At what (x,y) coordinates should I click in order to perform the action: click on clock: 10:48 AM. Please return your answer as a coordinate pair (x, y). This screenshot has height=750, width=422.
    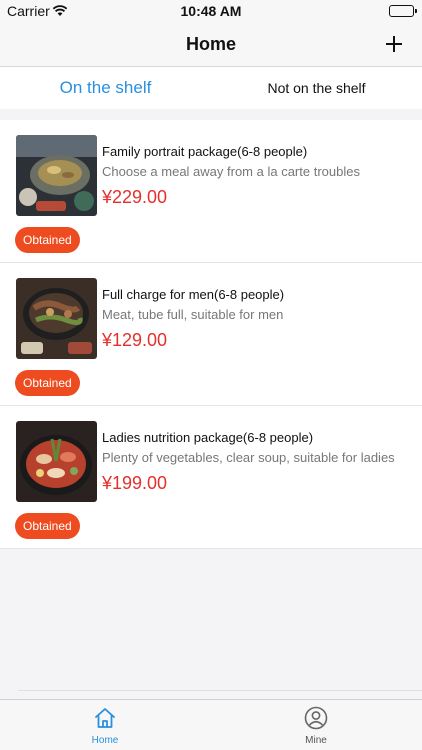
    Looking at the image, I should click on (211, 11).